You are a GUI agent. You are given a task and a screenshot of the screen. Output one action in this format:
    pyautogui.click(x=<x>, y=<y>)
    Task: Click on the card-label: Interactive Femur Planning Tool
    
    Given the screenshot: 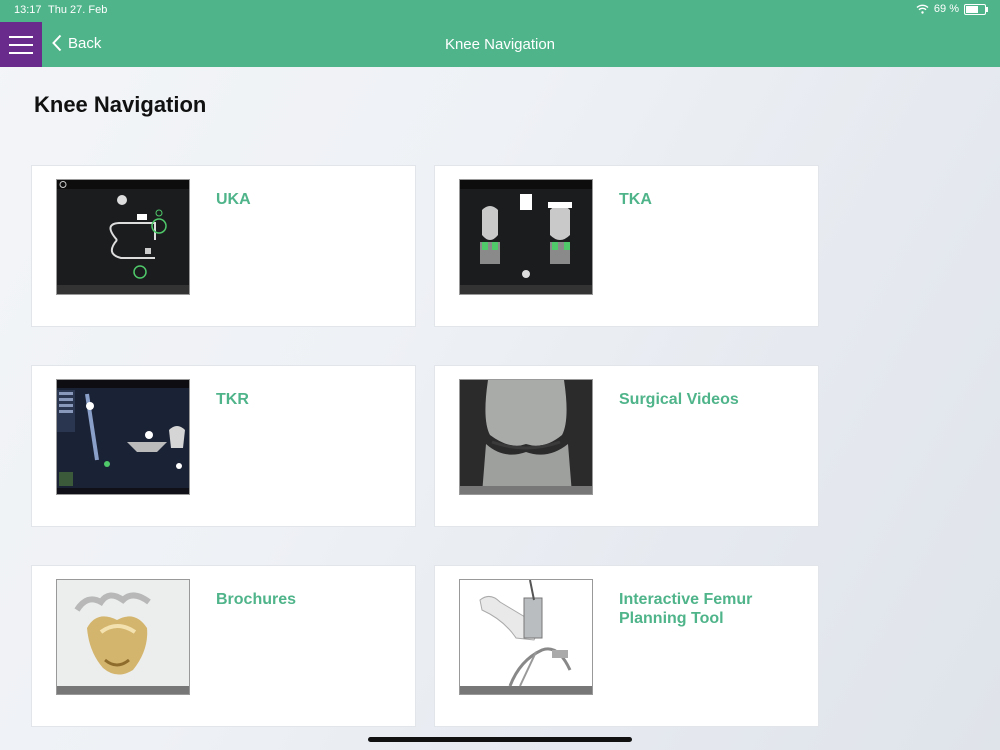 What is the action you would take?
    pyautogui.click(x=686, y=609)
    